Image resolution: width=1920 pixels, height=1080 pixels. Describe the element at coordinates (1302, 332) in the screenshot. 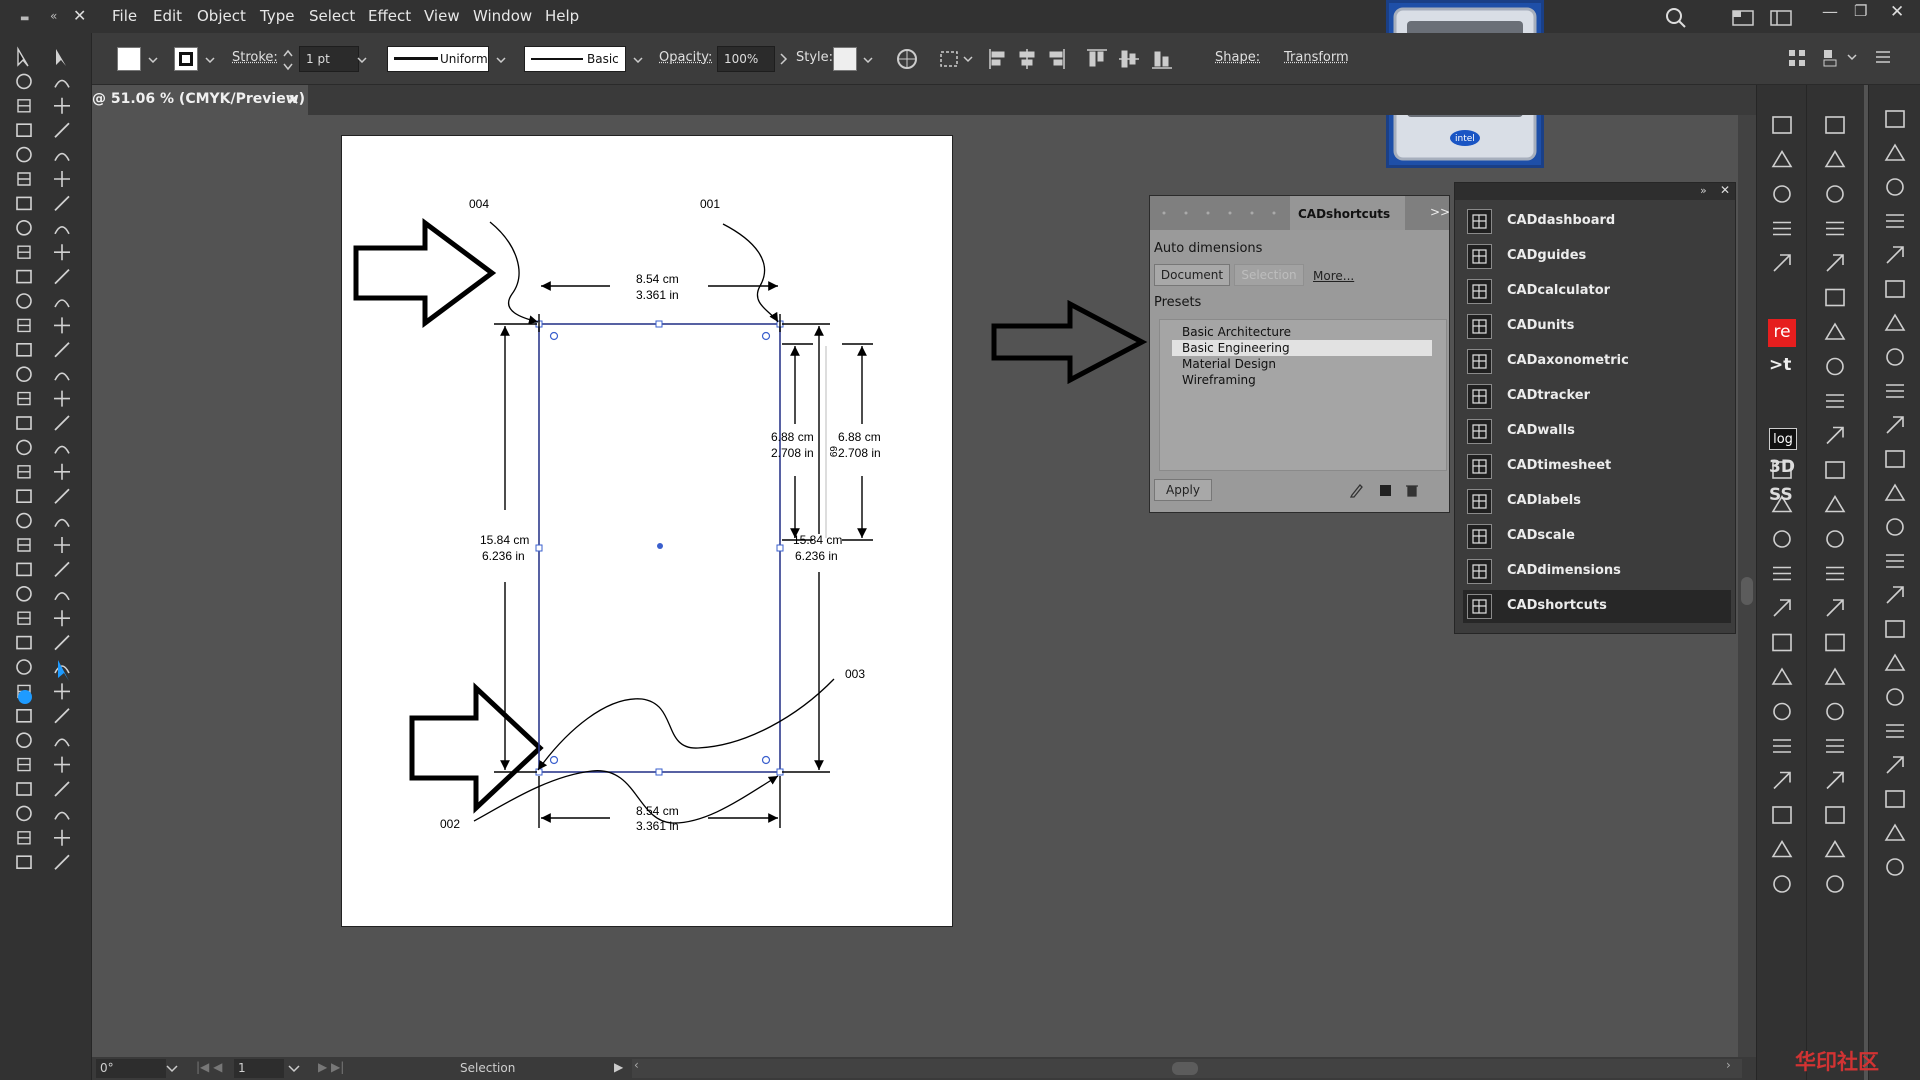

I see `preset-item: Basic Architecture` at that location.